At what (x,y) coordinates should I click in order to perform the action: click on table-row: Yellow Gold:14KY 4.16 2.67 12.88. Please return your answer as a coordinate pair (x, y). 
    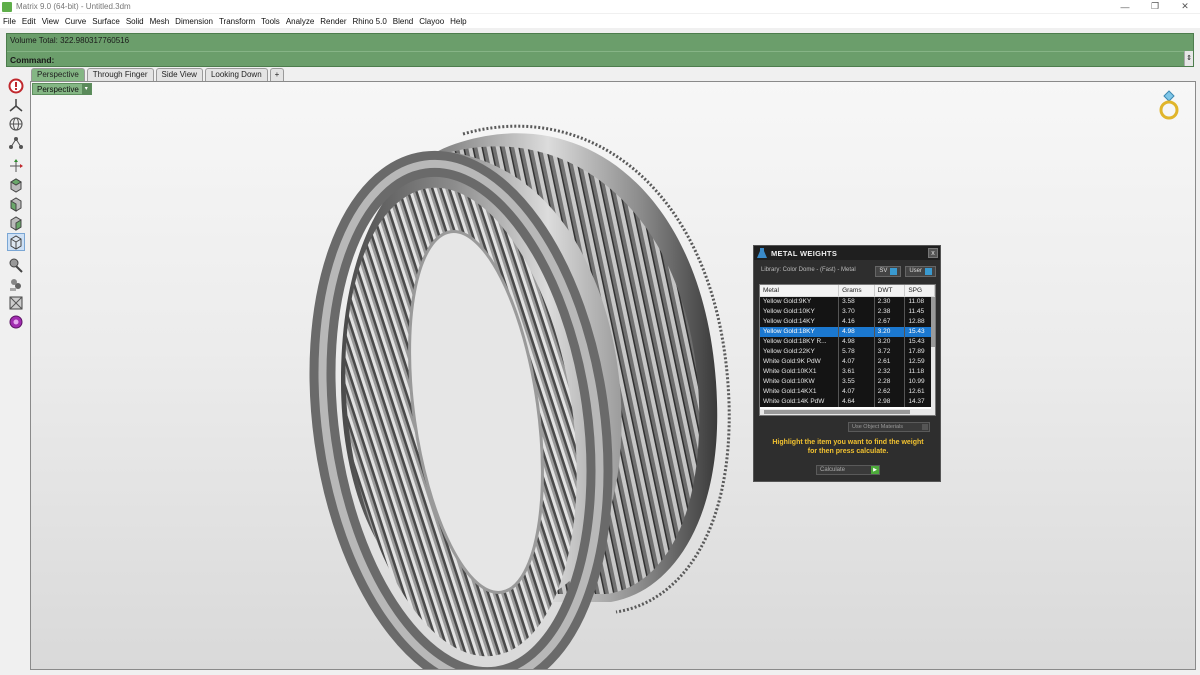
    Looking at the image, I should click on (847, 322).